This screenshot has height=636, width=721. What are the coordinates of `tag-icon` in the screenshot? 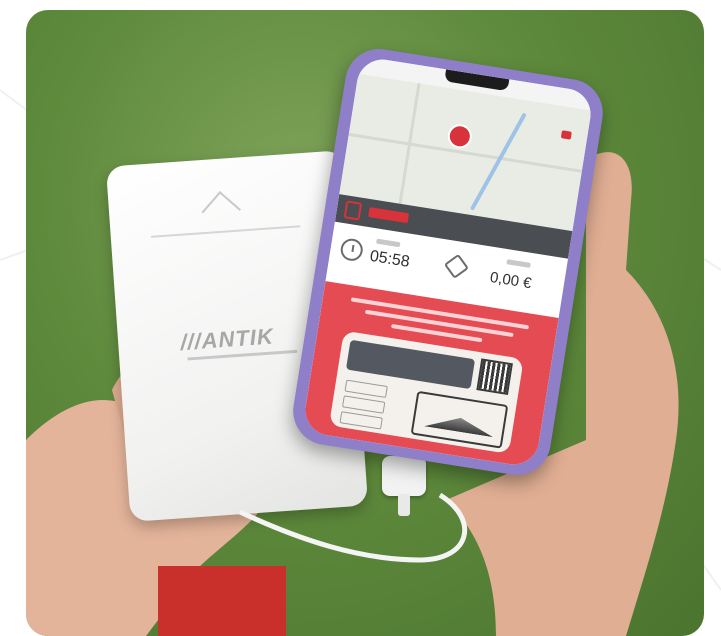 It's located at (456, 266).